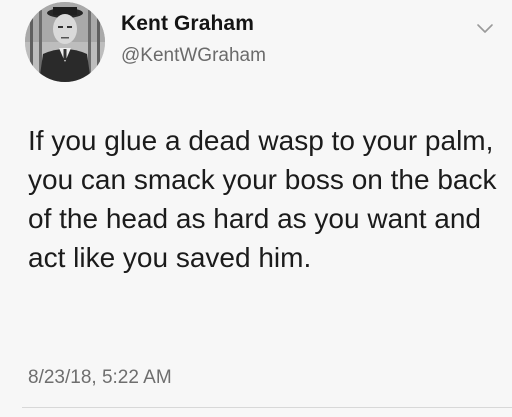  I want to click on tweet-timestamp: 8/23/18, 5:22 AM, so click(100, 378).